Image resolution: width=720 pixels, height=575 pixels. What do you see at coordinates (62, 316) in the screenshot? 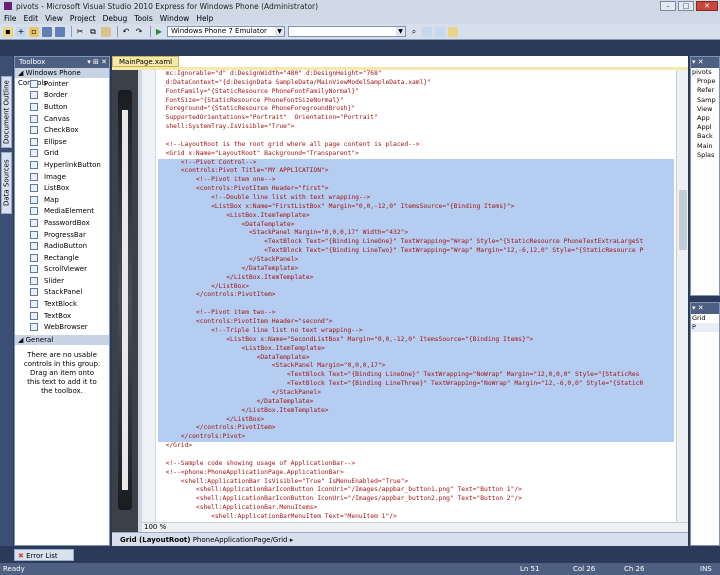
I see `toolbox-item: TextBox` at bounding box center [62, 316].